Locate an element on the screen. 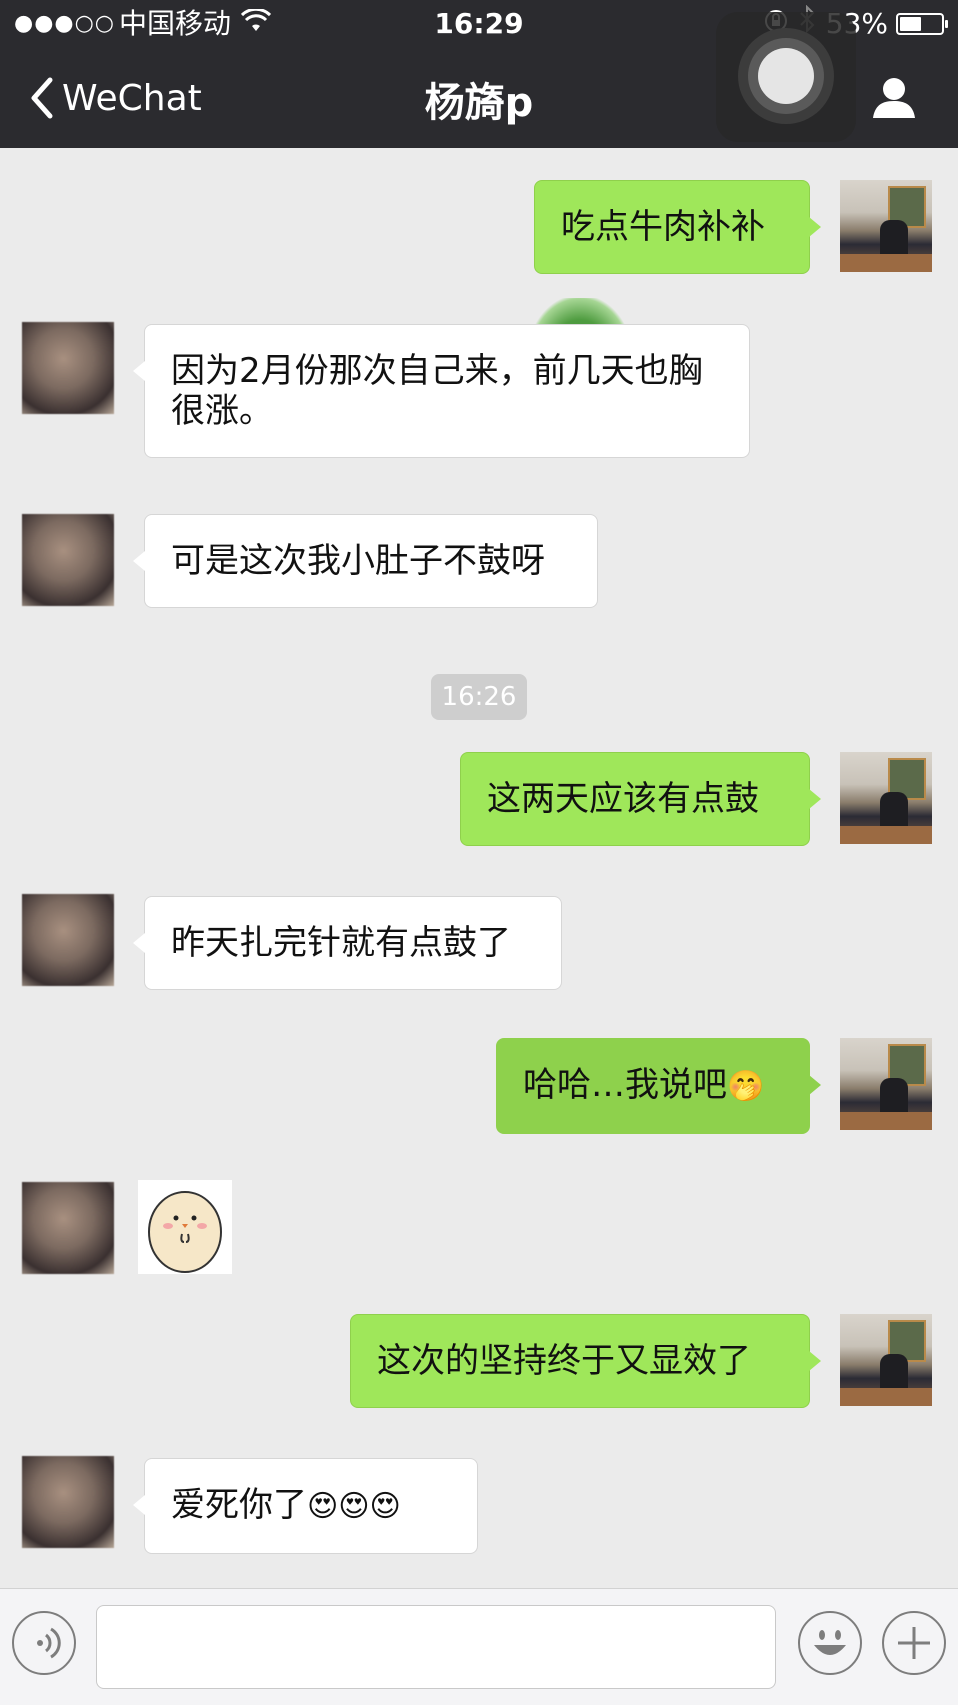 Image resolution: width=958 pixels, height=1705 pixels. profile-icon is located at coordinates (894, 98).